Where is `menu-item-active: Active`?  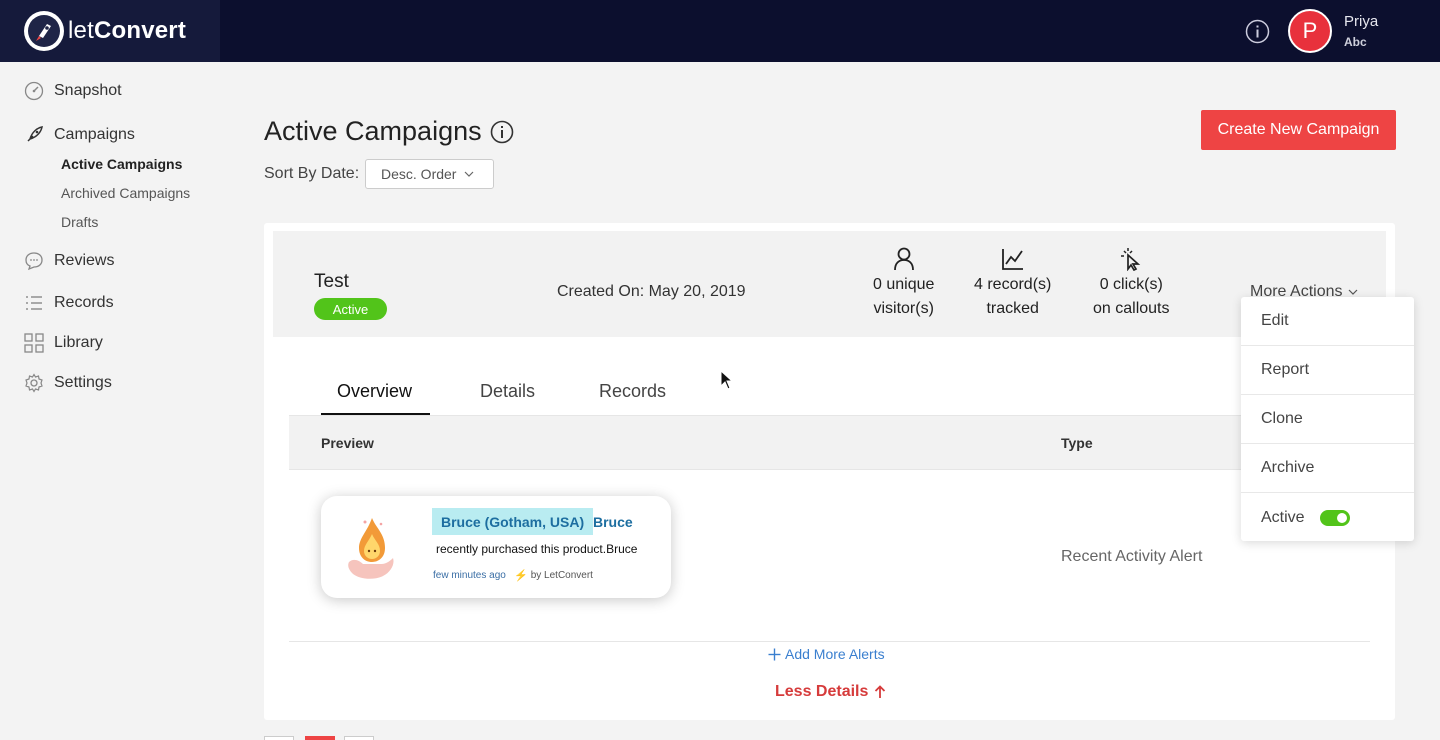
menu-item-active: Active is located at coordinates (1327, 517).